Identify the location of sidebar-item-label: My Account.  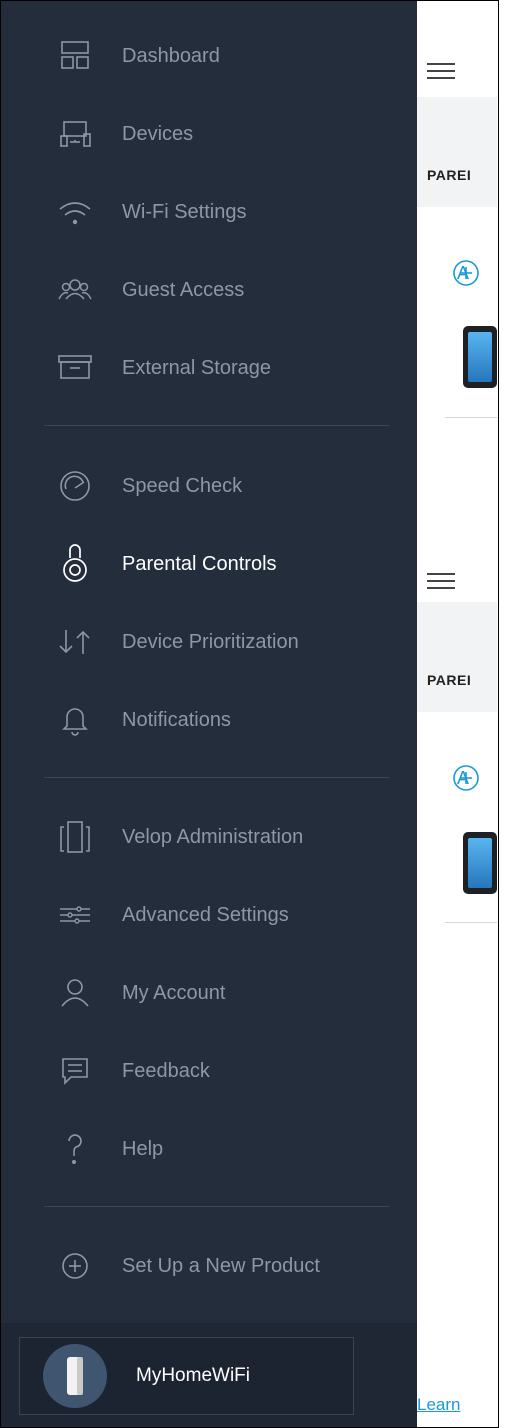
(174, 993).